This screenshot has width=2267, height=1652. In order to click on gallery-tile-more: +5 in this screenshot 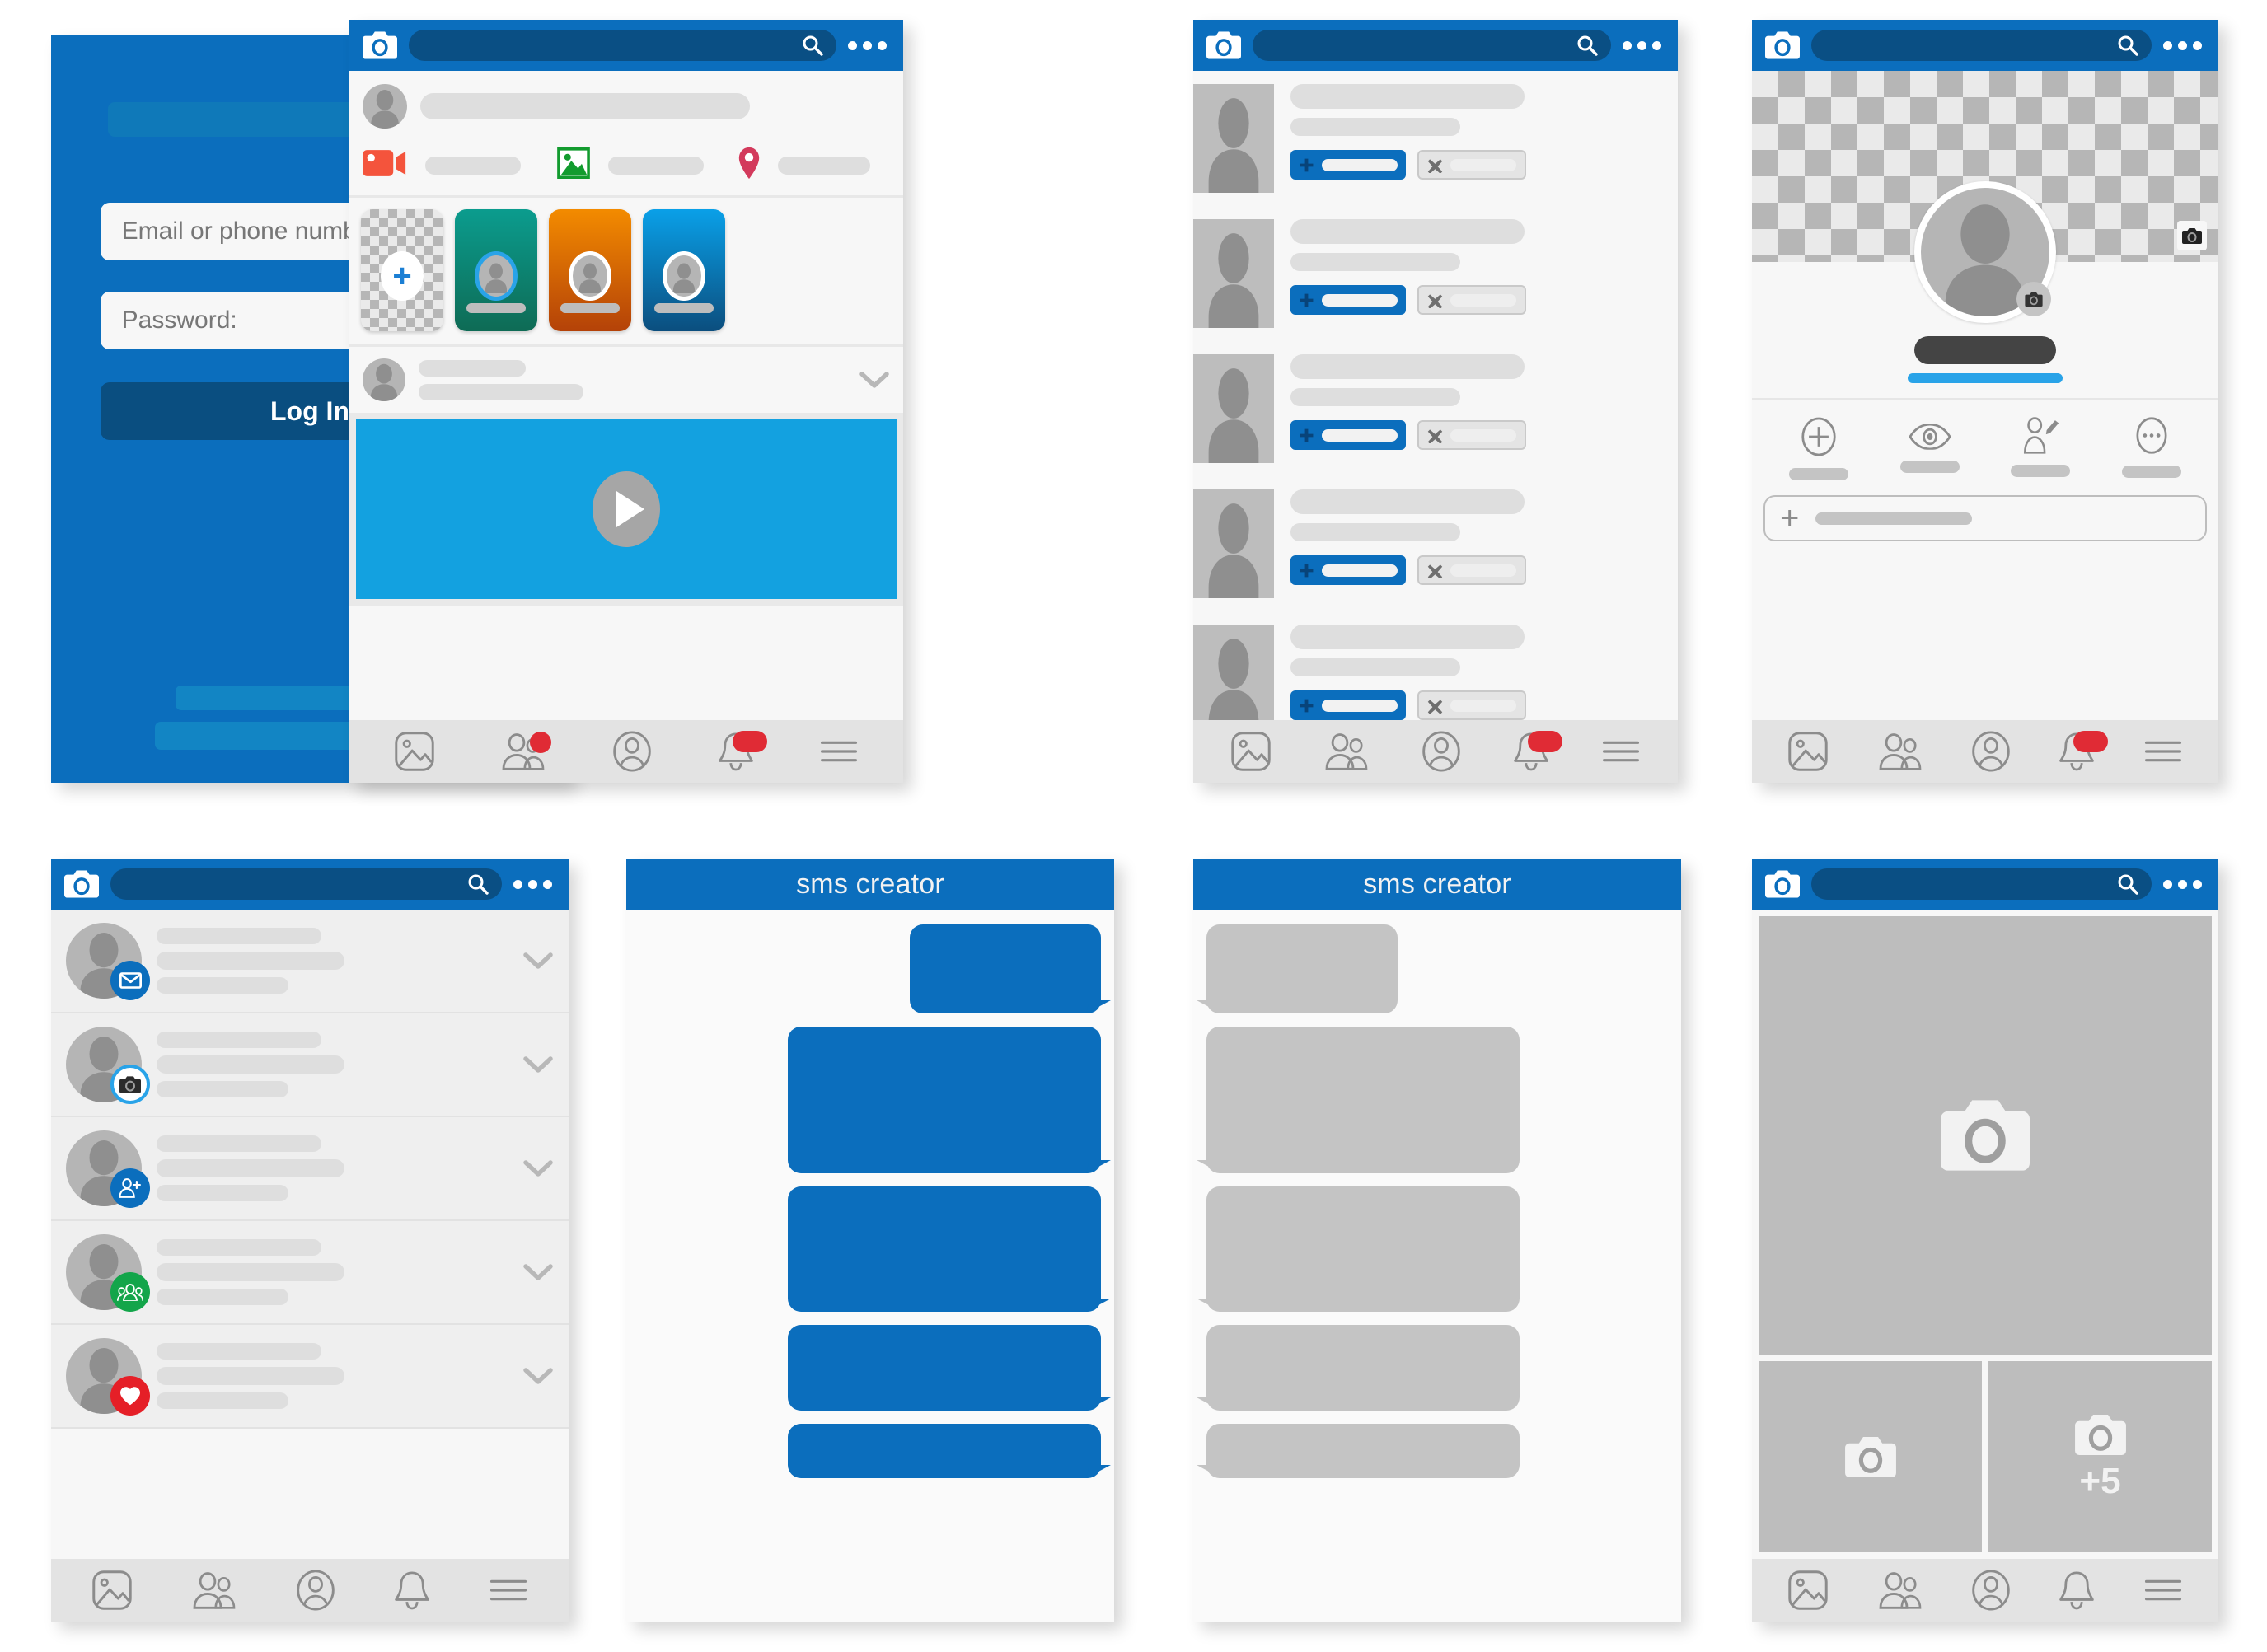, I will do `click(2100, 1457)`.